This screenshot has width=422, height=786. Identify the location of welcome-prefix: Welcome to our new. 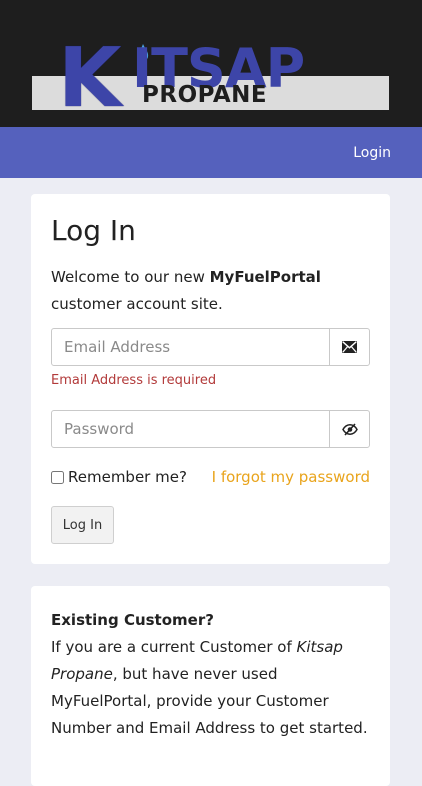
(130, 277).